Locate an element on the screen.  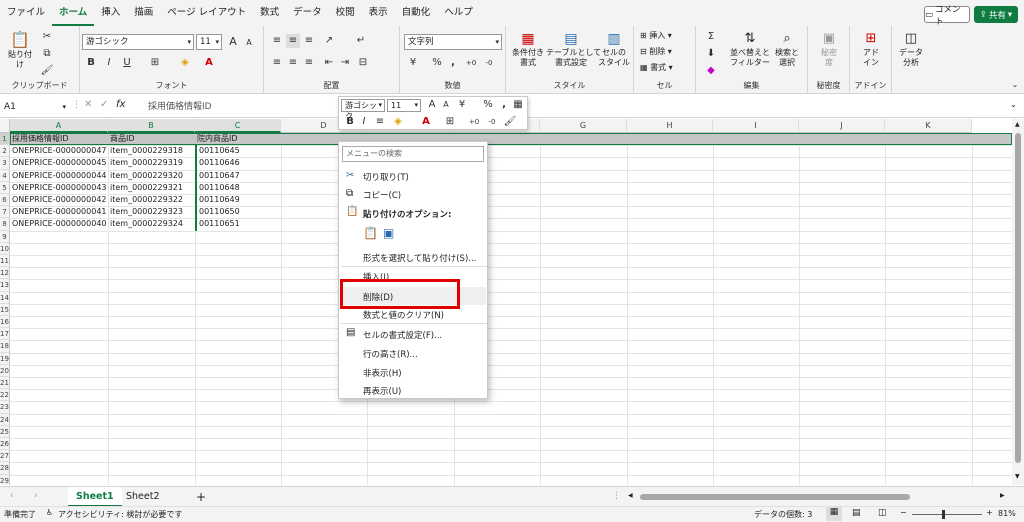
menu-tab-6: データ is located at coordinates (307, 13).